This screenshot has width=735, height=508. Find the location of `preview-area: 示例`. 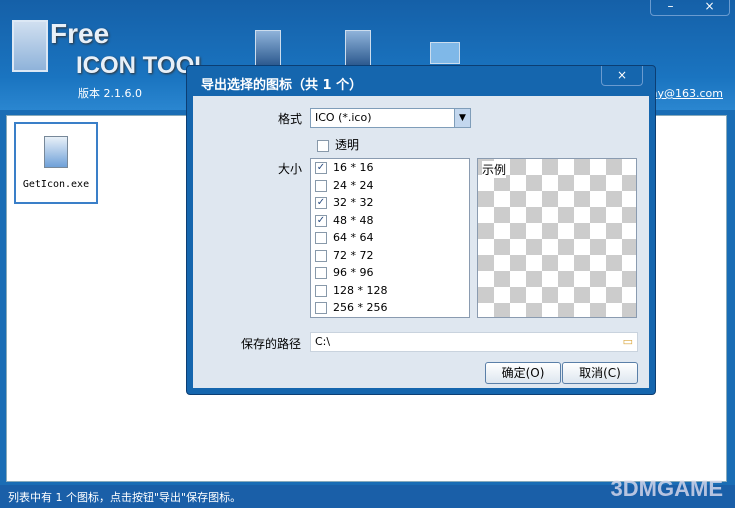

preview-area: 示例 is located at coordinates (557, 238).